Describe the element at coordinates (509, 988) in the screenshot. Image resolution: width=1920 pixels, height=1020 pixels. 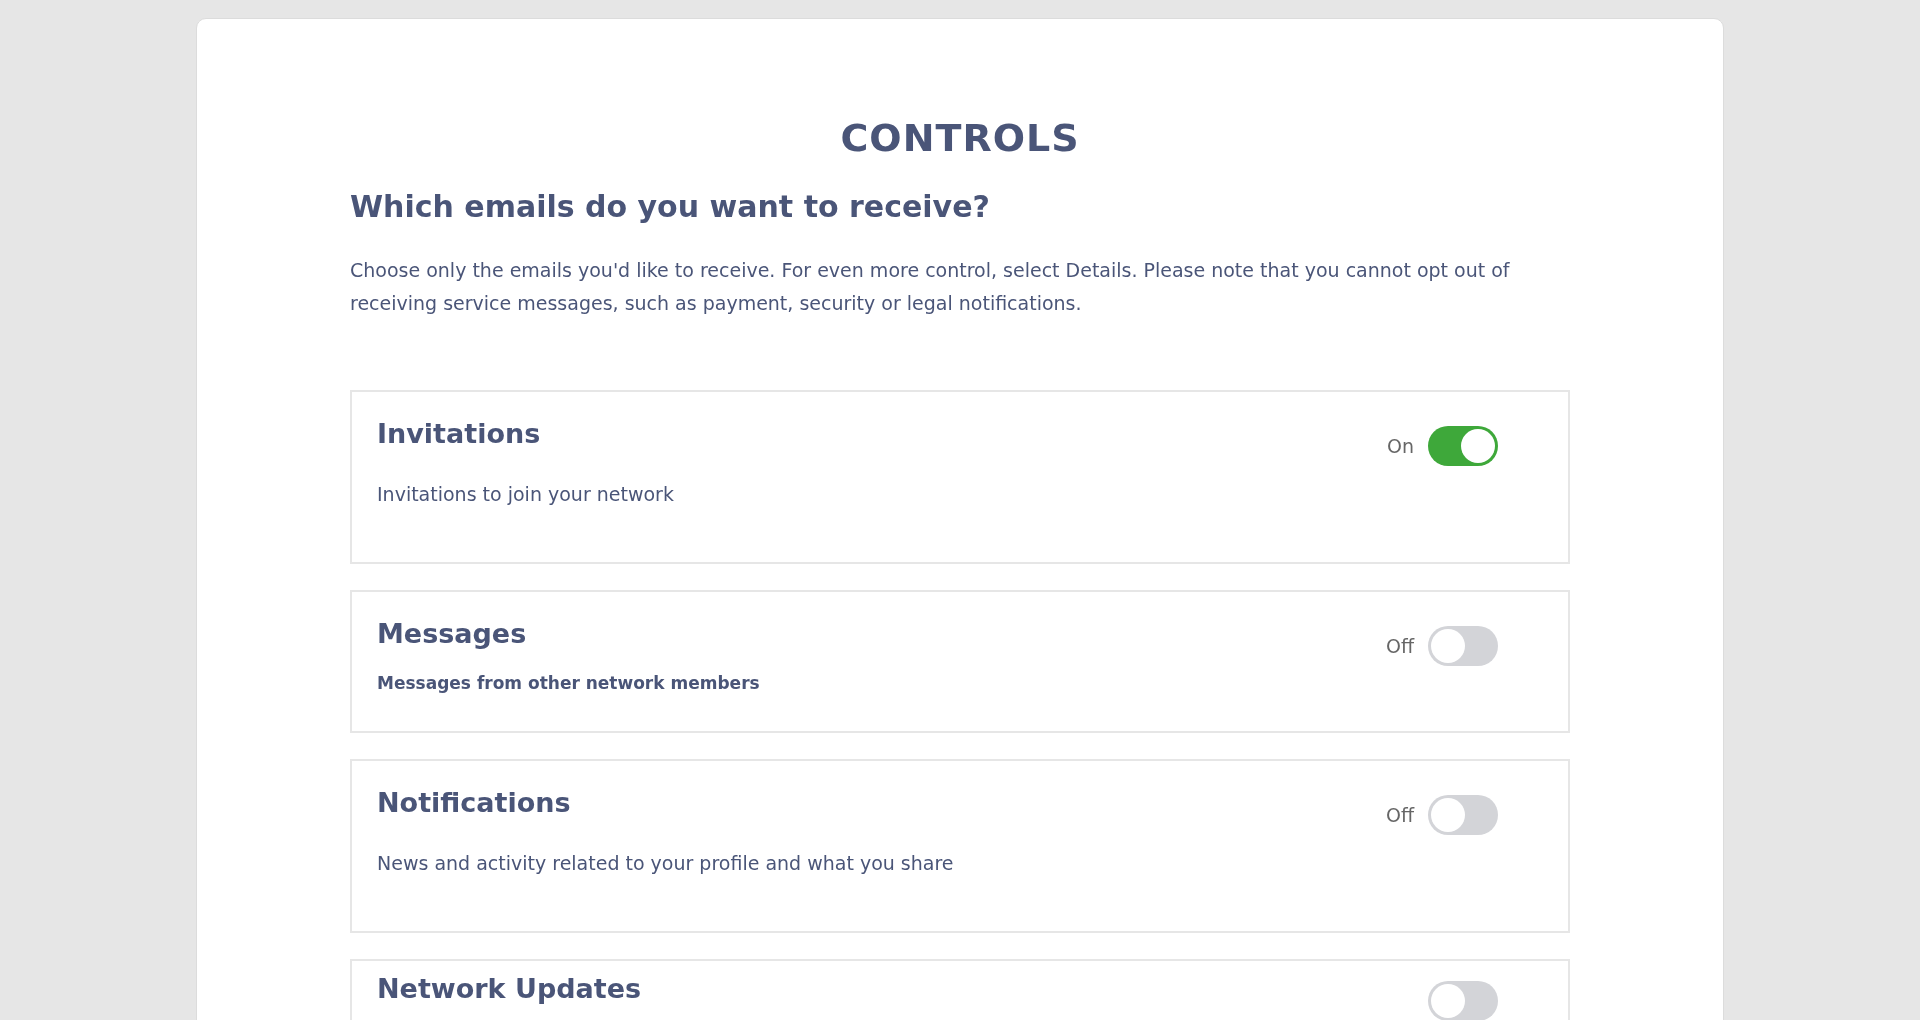
I see `setting-title: Network Updates` at that location.